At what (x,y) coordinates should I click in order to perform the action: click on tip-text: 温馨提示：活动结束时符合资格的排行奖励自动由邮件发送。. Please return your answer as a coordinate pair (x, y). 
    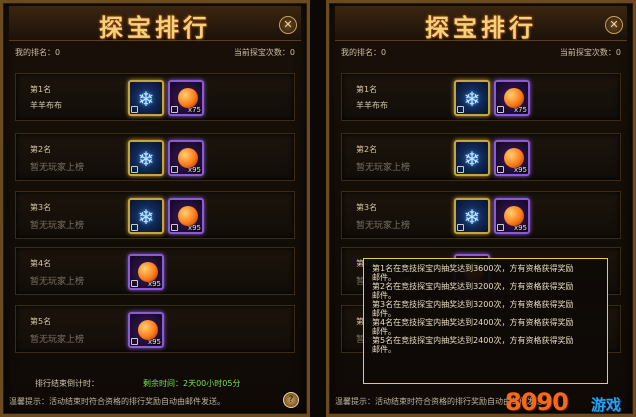
    Looking at the image, I should click on (117, 401).